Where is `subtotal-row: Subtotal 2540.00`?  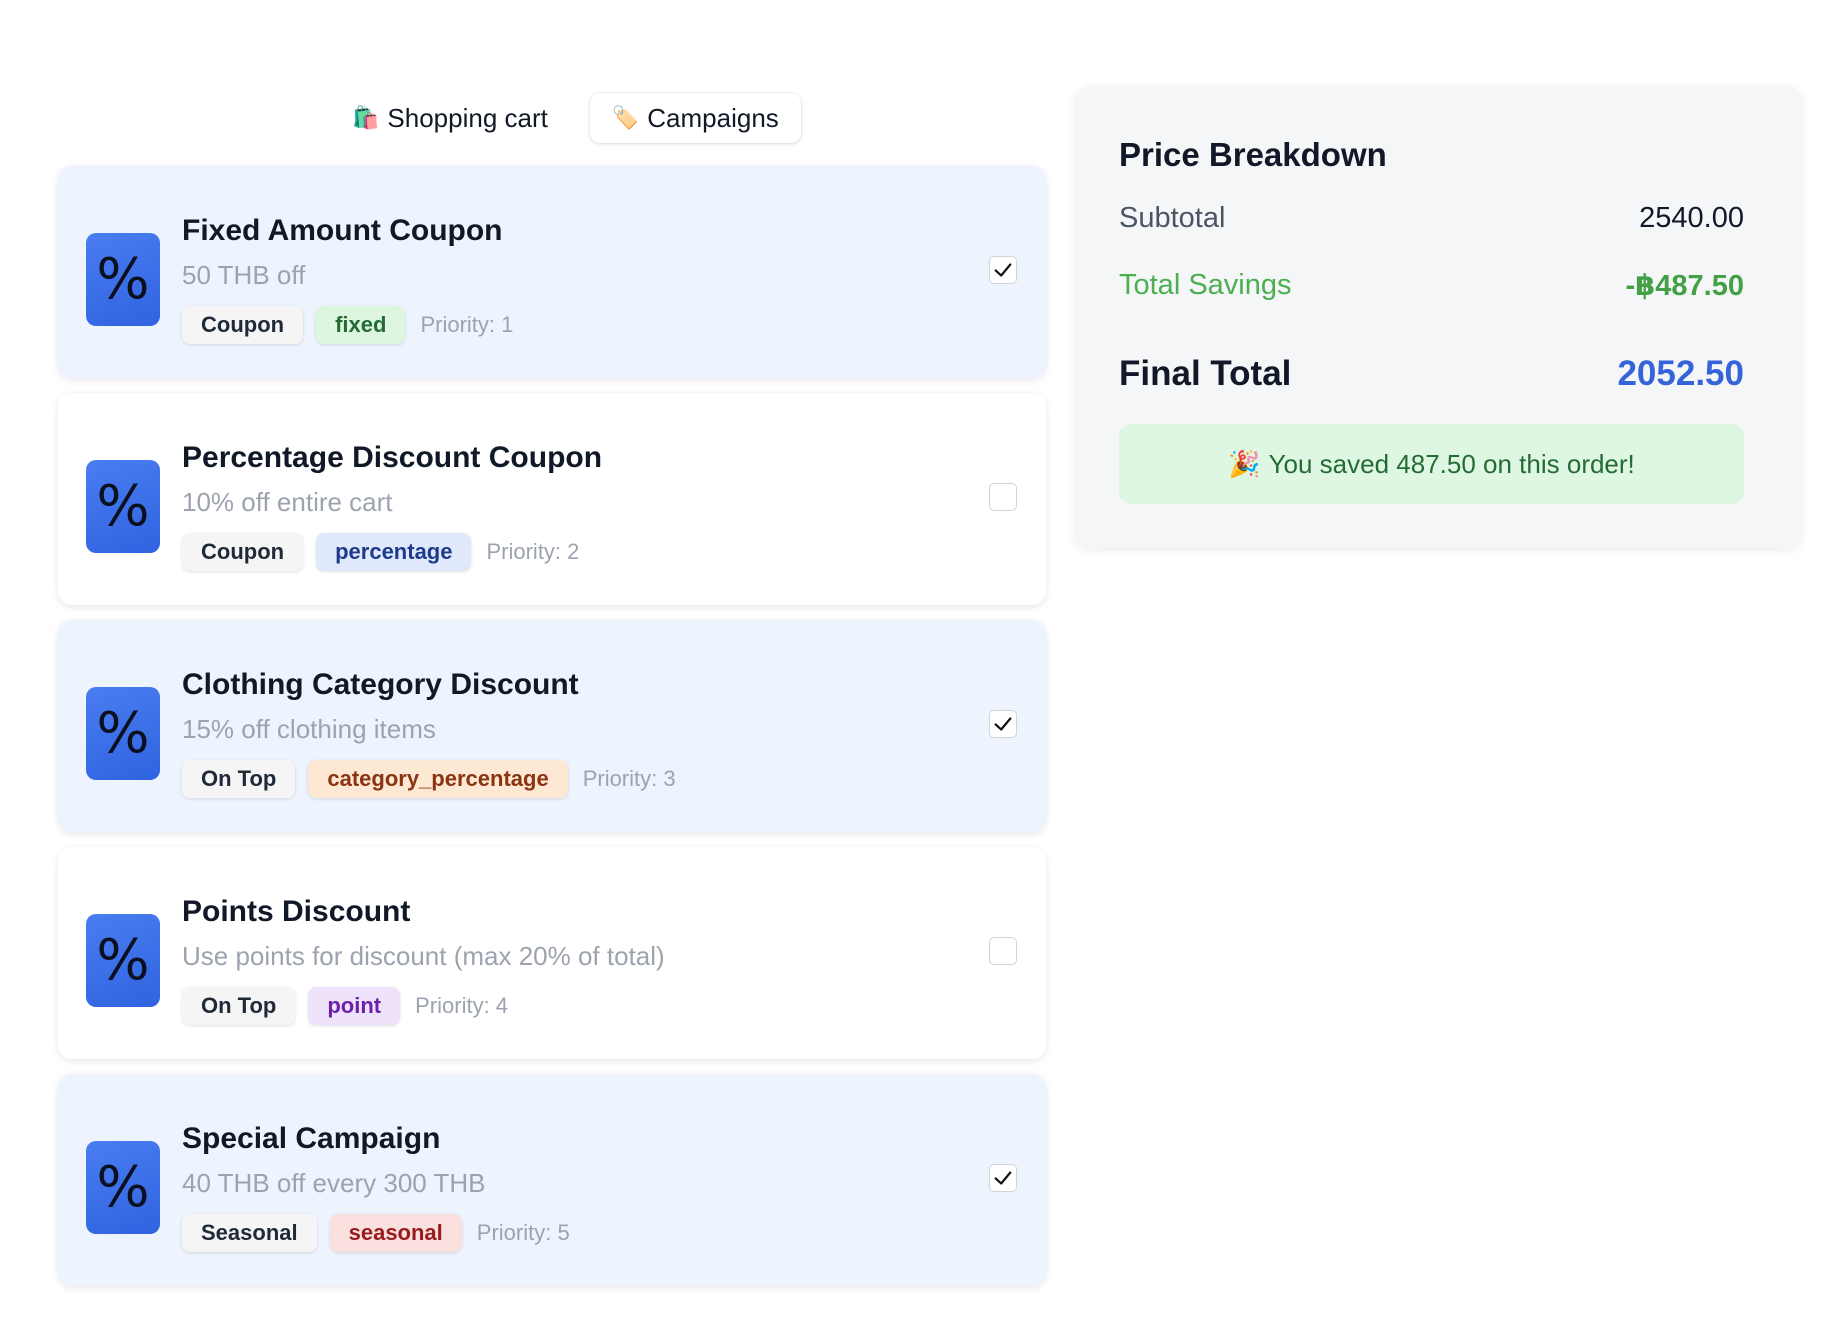 subtotal-row: Subtotal 2540.00 is located at coordinates (1431, 218).